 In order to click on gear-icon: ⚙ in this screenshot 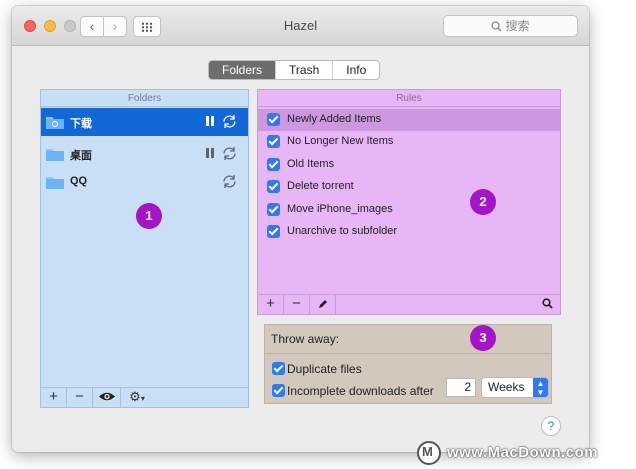, I will do `click(135, 396)`.